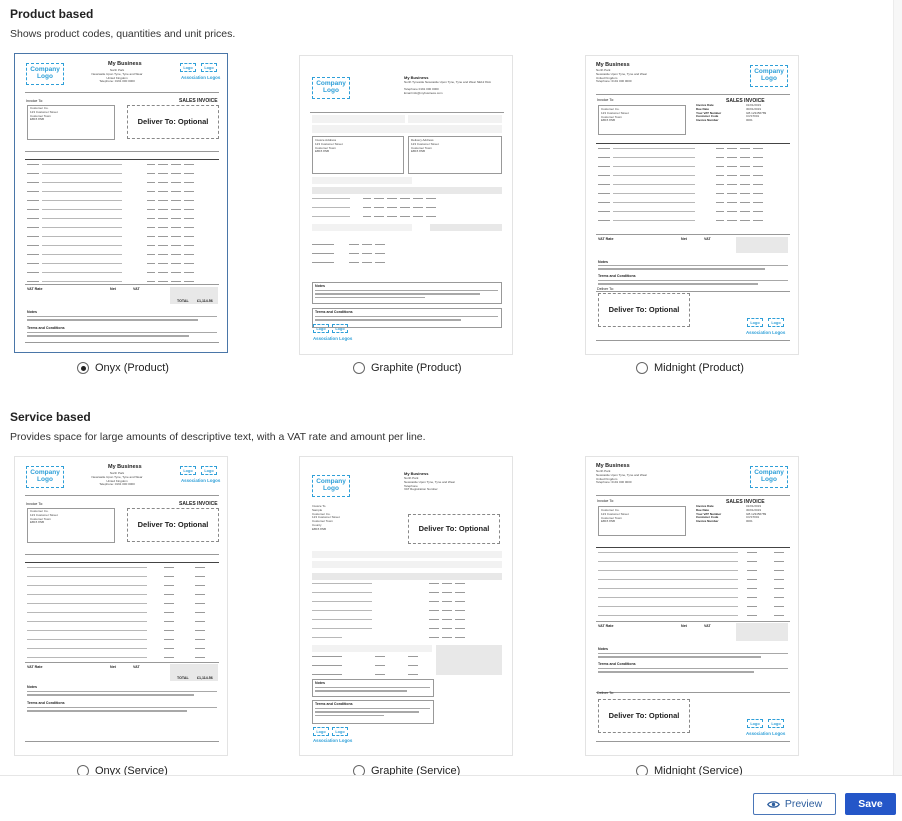 This screenshot has height=821, width=902. What do you see at coordinates (451, 798) in the screenshot?
I see `footer-bar: Preview Save` at bounding box center [451, 798].